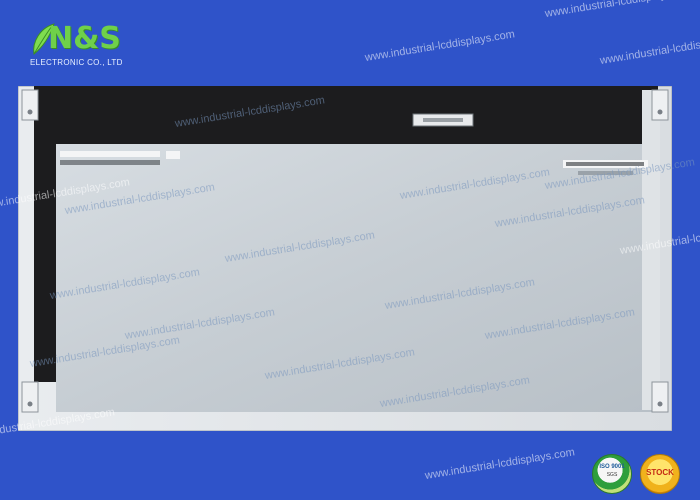  What do you see at coordinates (84, 38) in the screenshot?
I see `logo-text: N&S` at bounding box center [84, 38].